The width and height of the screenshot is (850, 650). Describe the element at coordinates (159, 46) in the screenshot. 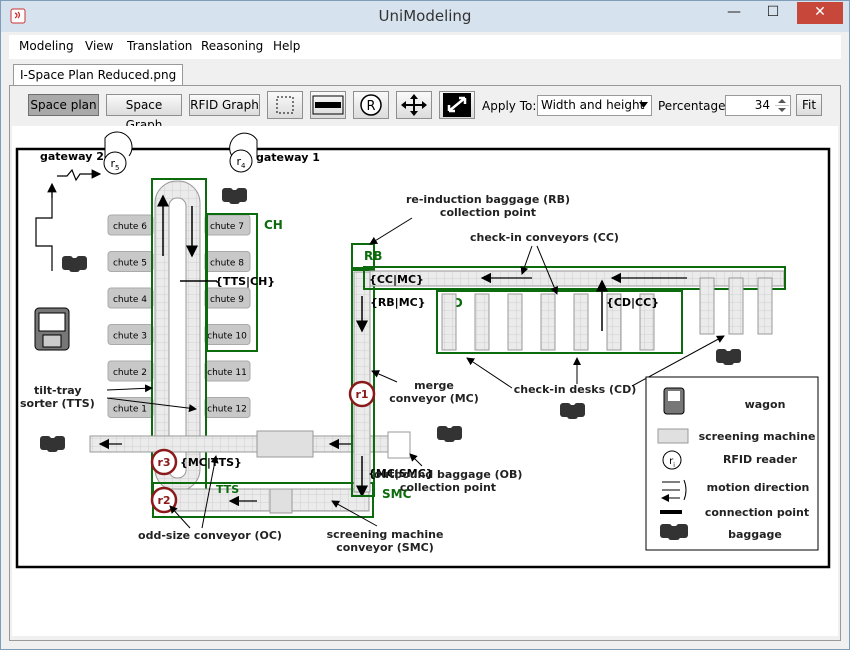

I see `menu-translation: Translation` at that location.